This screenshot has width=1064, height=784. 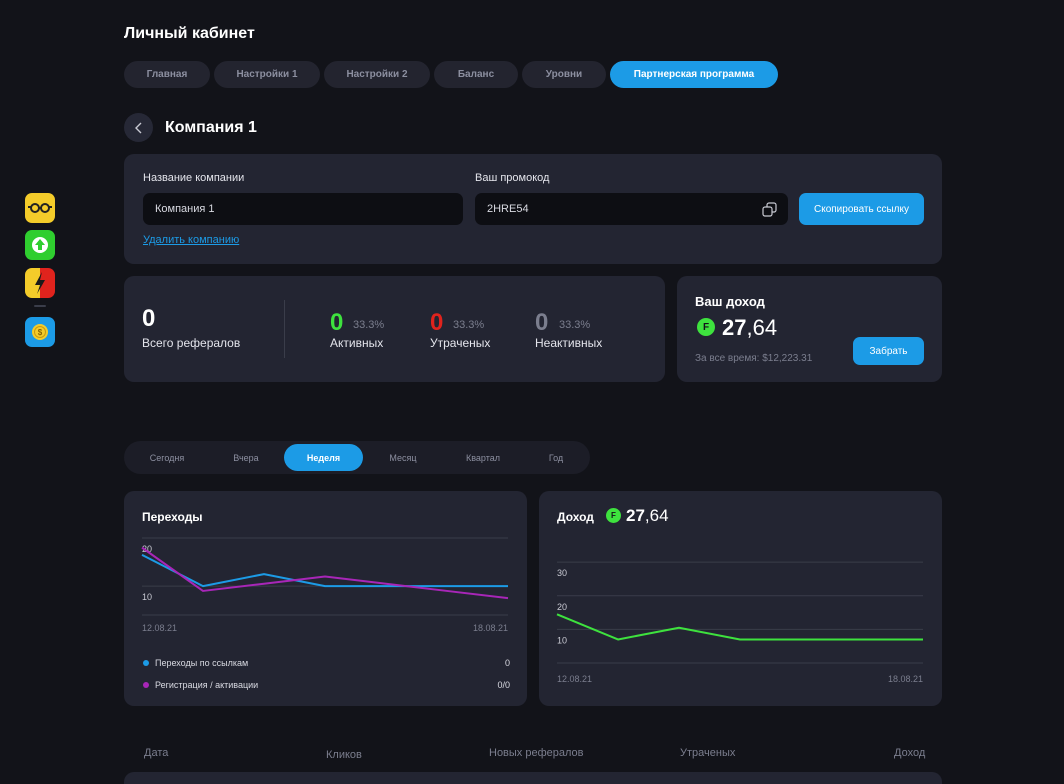 I want to click on transitions-chart: 1020, so click(x=325, y=576).